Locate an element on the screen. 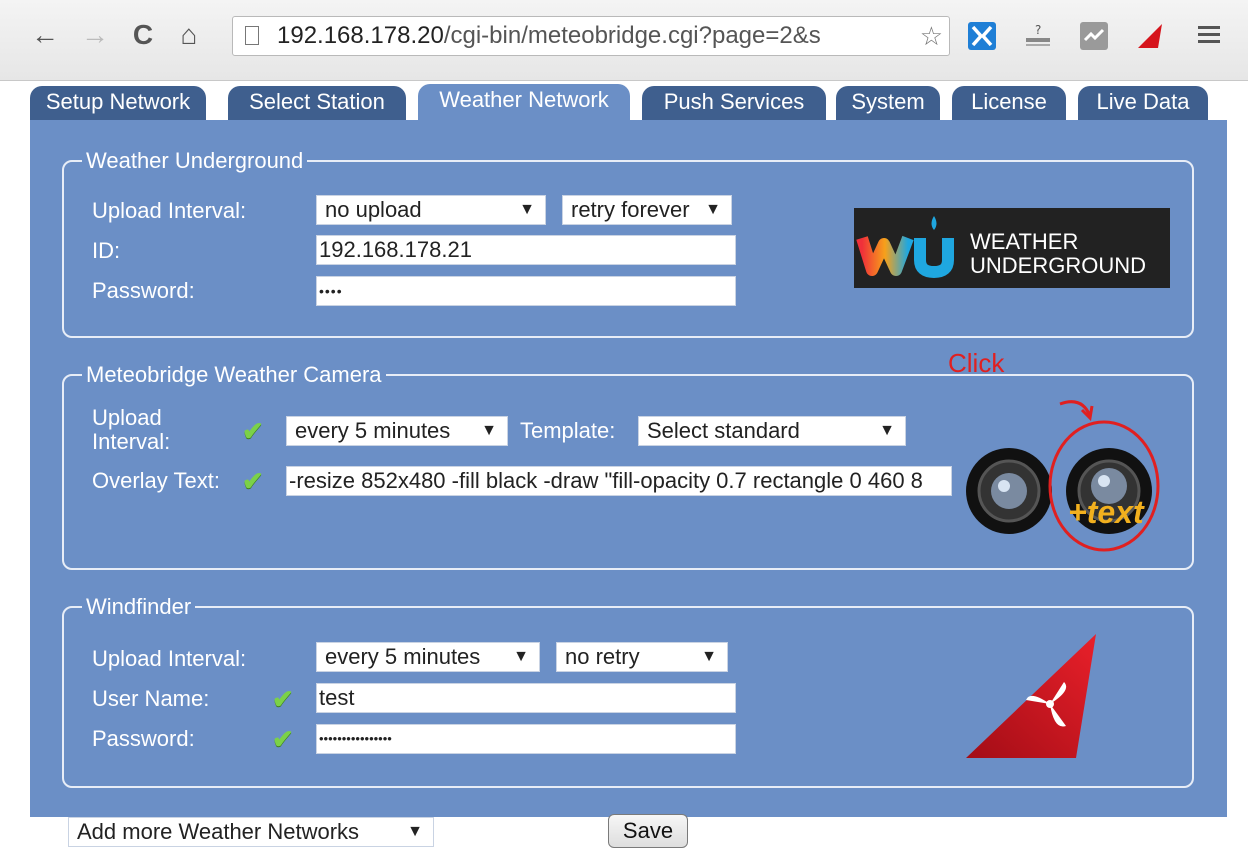  windfinder-legend: Windfinder is located at coordinates (139, 606).